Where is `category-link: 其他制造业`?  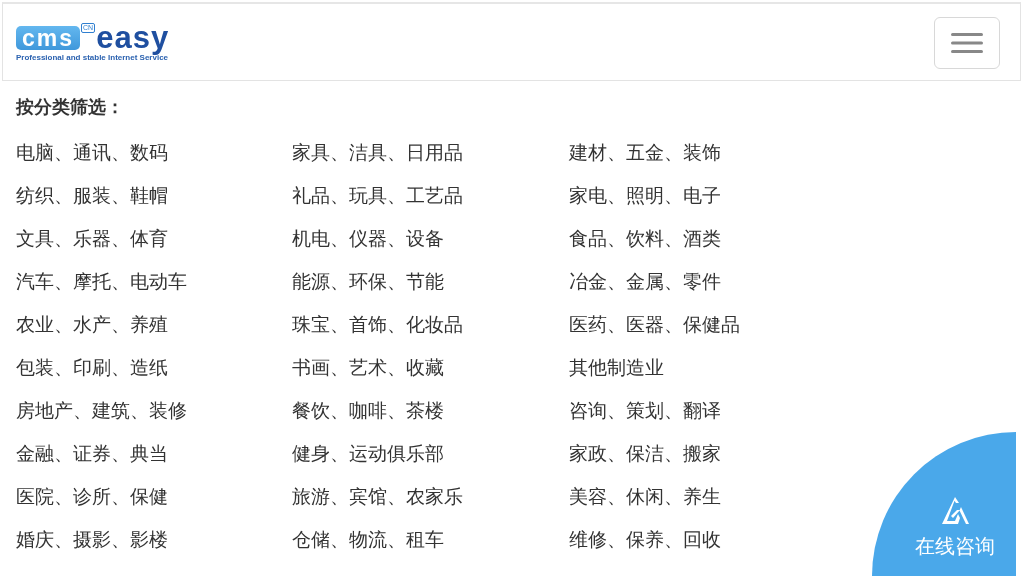 category-link: 其他制造业 is located at coordinates (616, 368).